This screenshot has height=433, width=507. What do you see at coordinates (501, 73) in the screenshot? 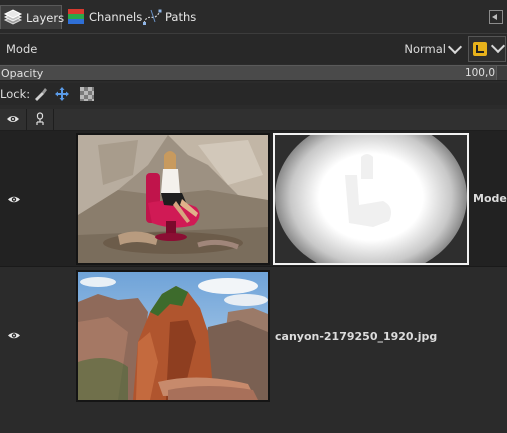
I see `opacity-spin-button` at bounding box center [501, 73].